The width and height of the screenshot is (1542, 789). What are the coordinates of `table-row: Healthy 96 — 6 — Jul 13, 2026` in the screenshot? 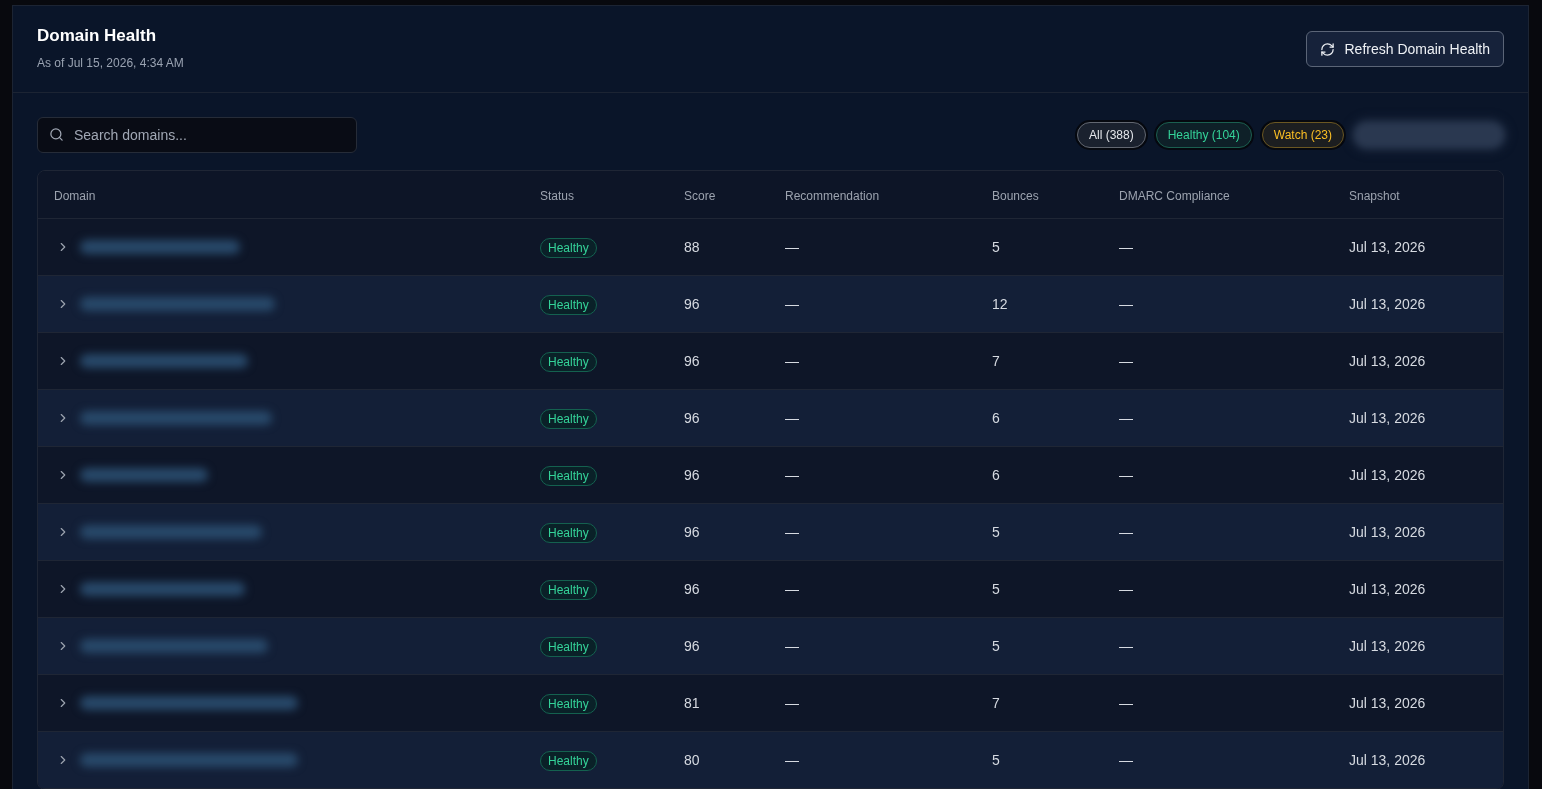 It's located at (770, 418).